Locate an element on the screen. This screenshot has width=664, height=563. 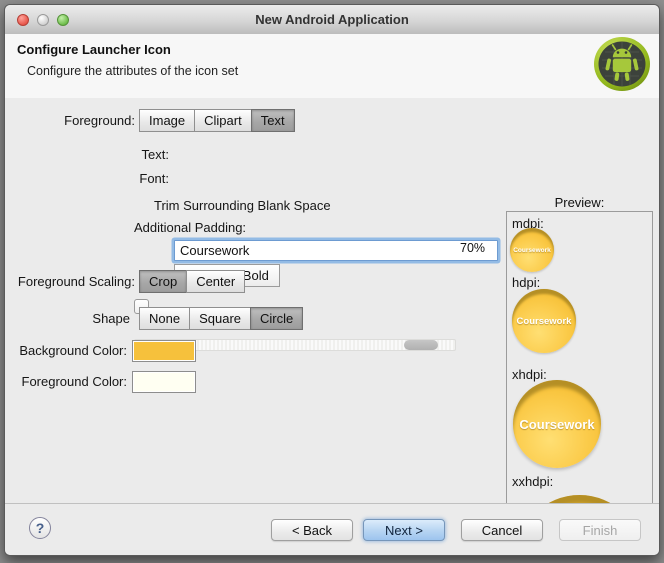
text-label: Text: is located at coordinates (155, 154).